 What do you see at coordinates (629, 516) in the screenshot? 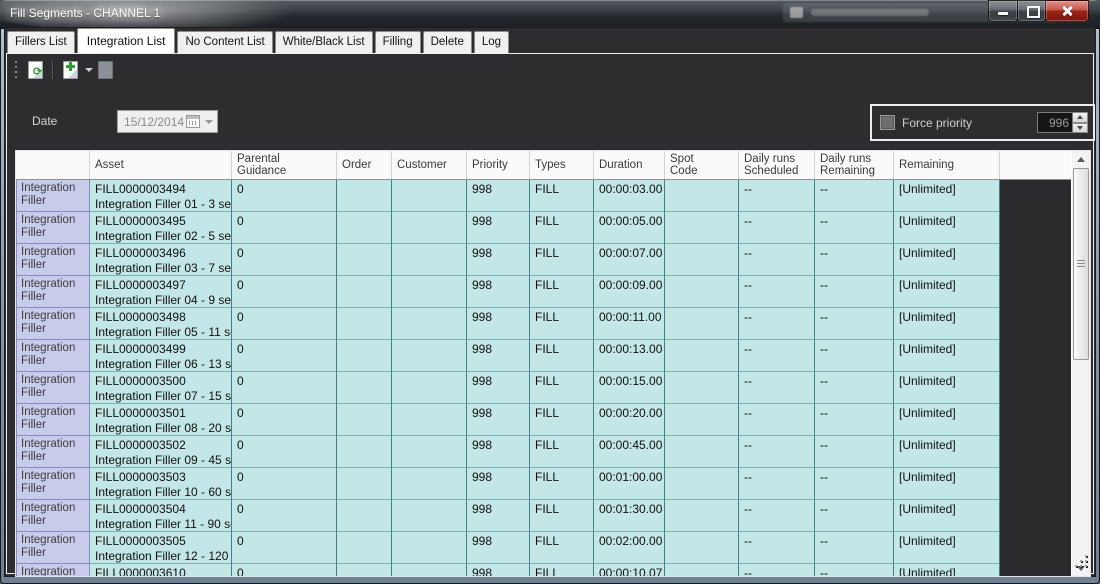
I see `cell-duration: 00:01:30.00` at bounding box center [629, 516].